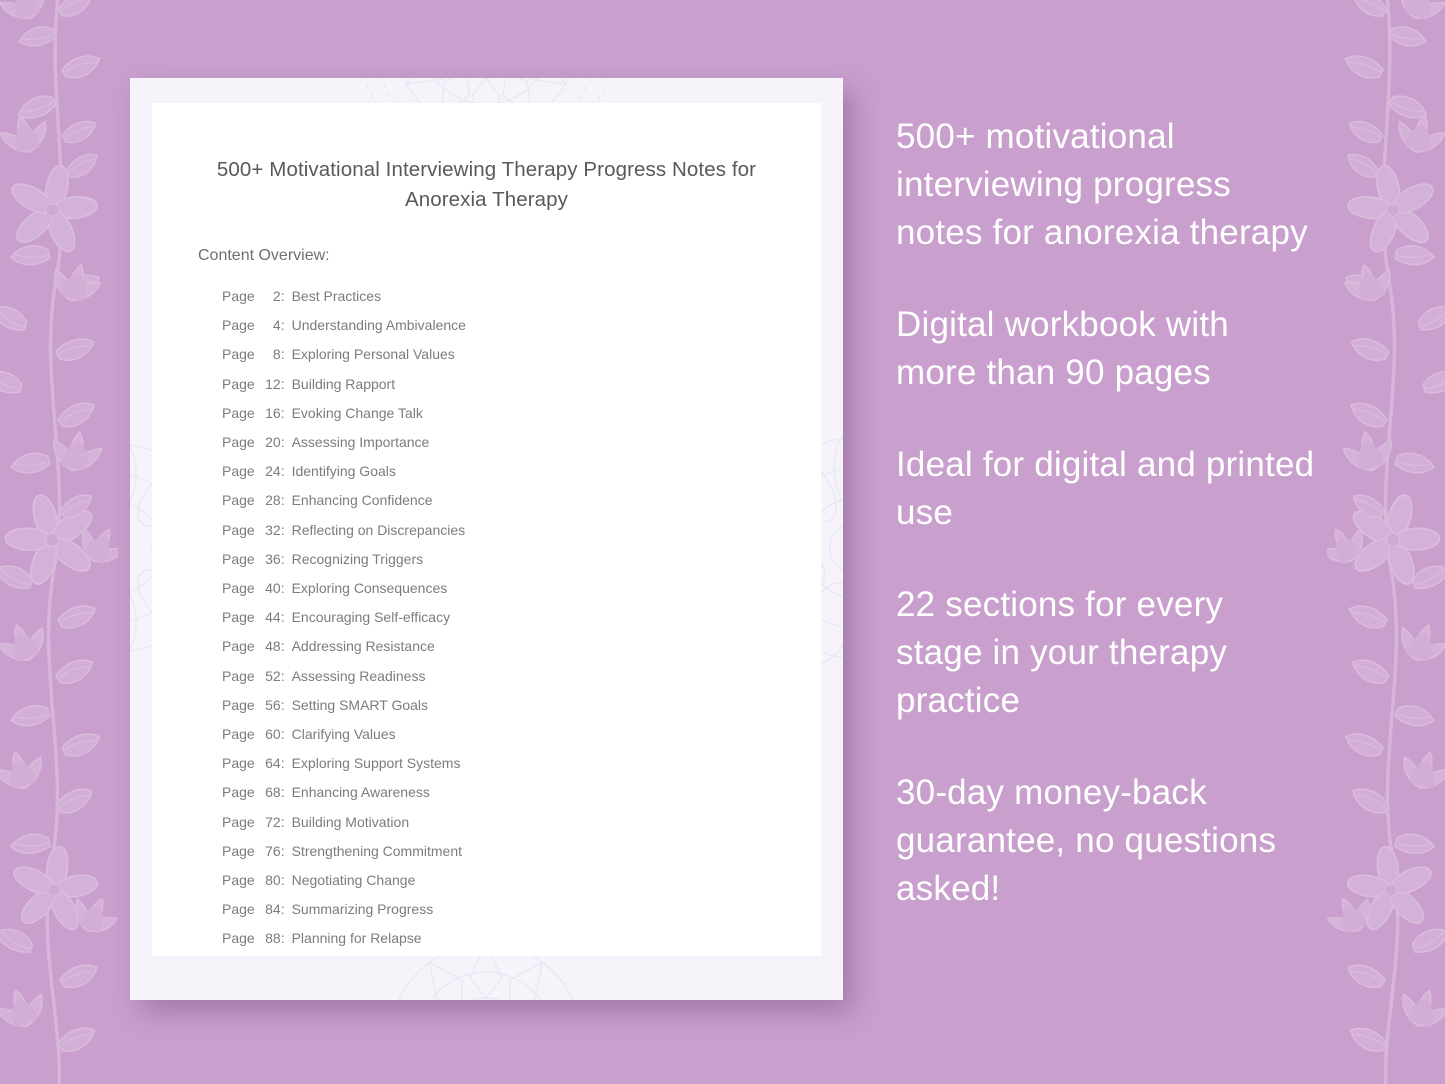 The width and height of the screenshot is (1445, 1084). I want to click on toc-section-title: Planning for Relapse, so click(356, 938).